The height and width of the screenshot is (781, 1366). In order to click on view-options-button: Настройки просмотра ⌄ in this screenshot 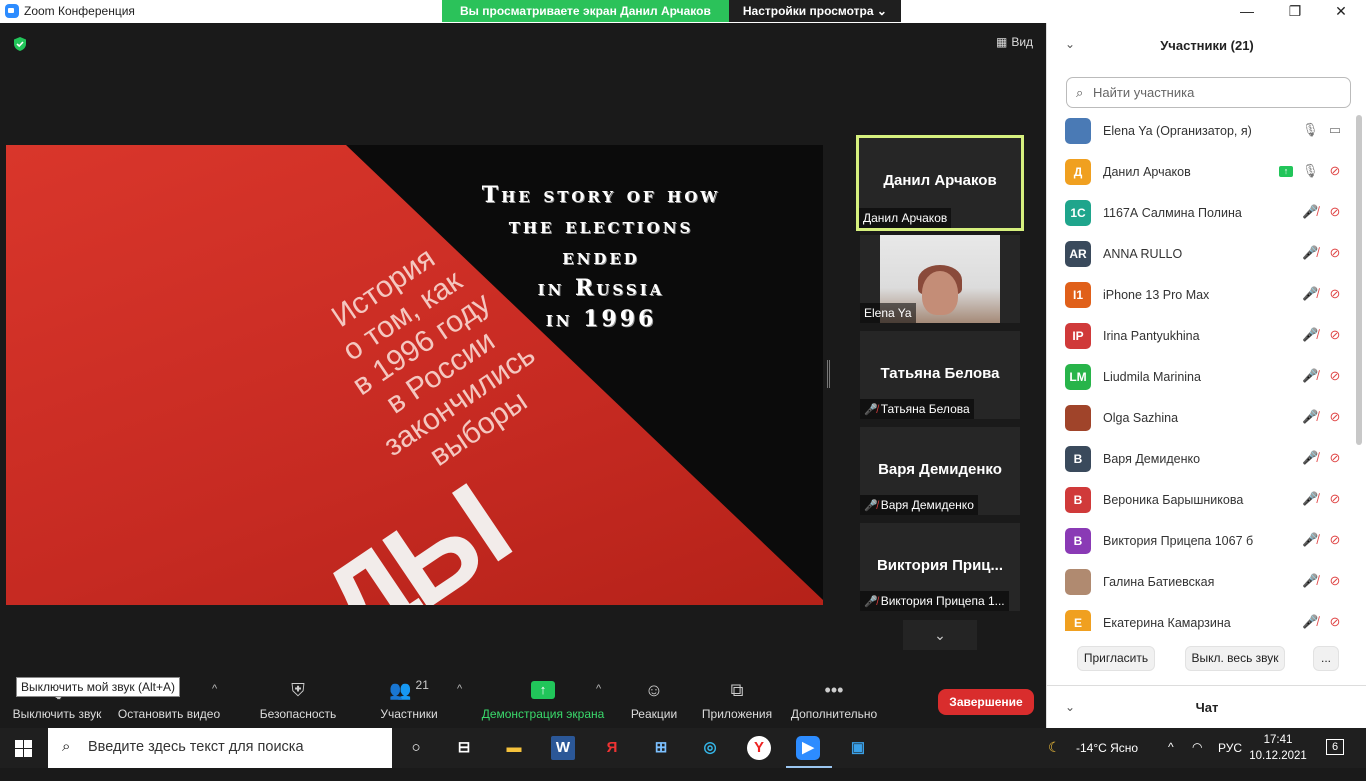, I will do `click(814, 11)`.